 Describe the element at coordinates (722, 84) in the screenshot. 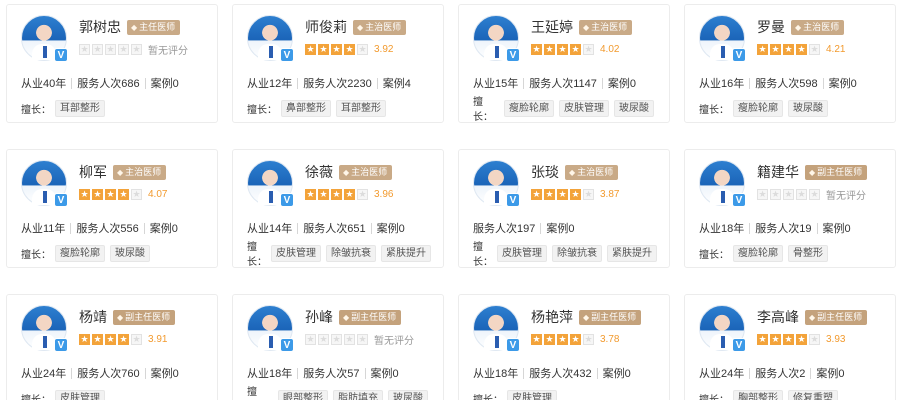

I see `doctor-stat: 从业16年` at that location.